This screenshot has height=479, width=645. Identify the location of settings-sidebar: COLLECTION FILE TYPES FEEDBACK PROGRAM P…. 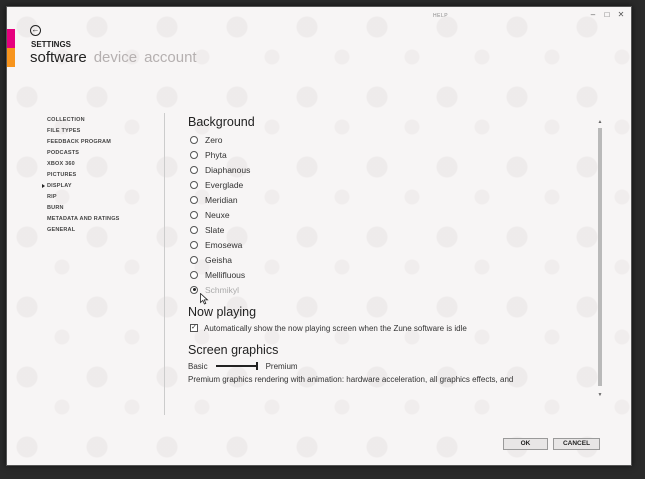
(81, 175).